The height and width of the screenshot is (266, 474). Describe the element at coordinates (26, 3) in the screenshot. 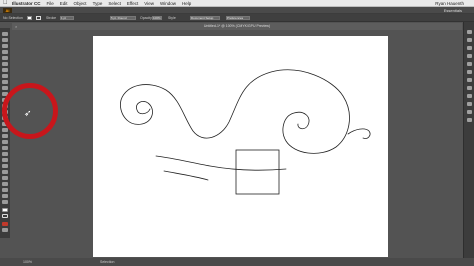

I see `menu-app-name: Illustrator CC` at that location.